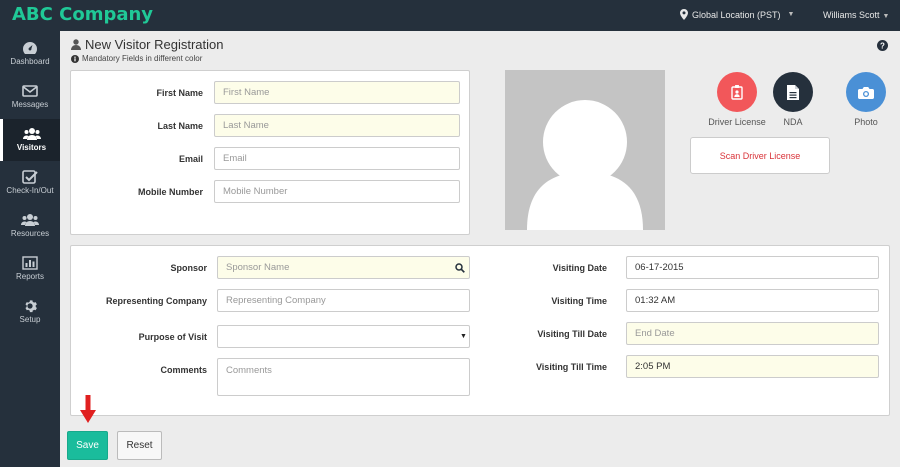  I want to click on visiting-time-input, so click(752, 300).